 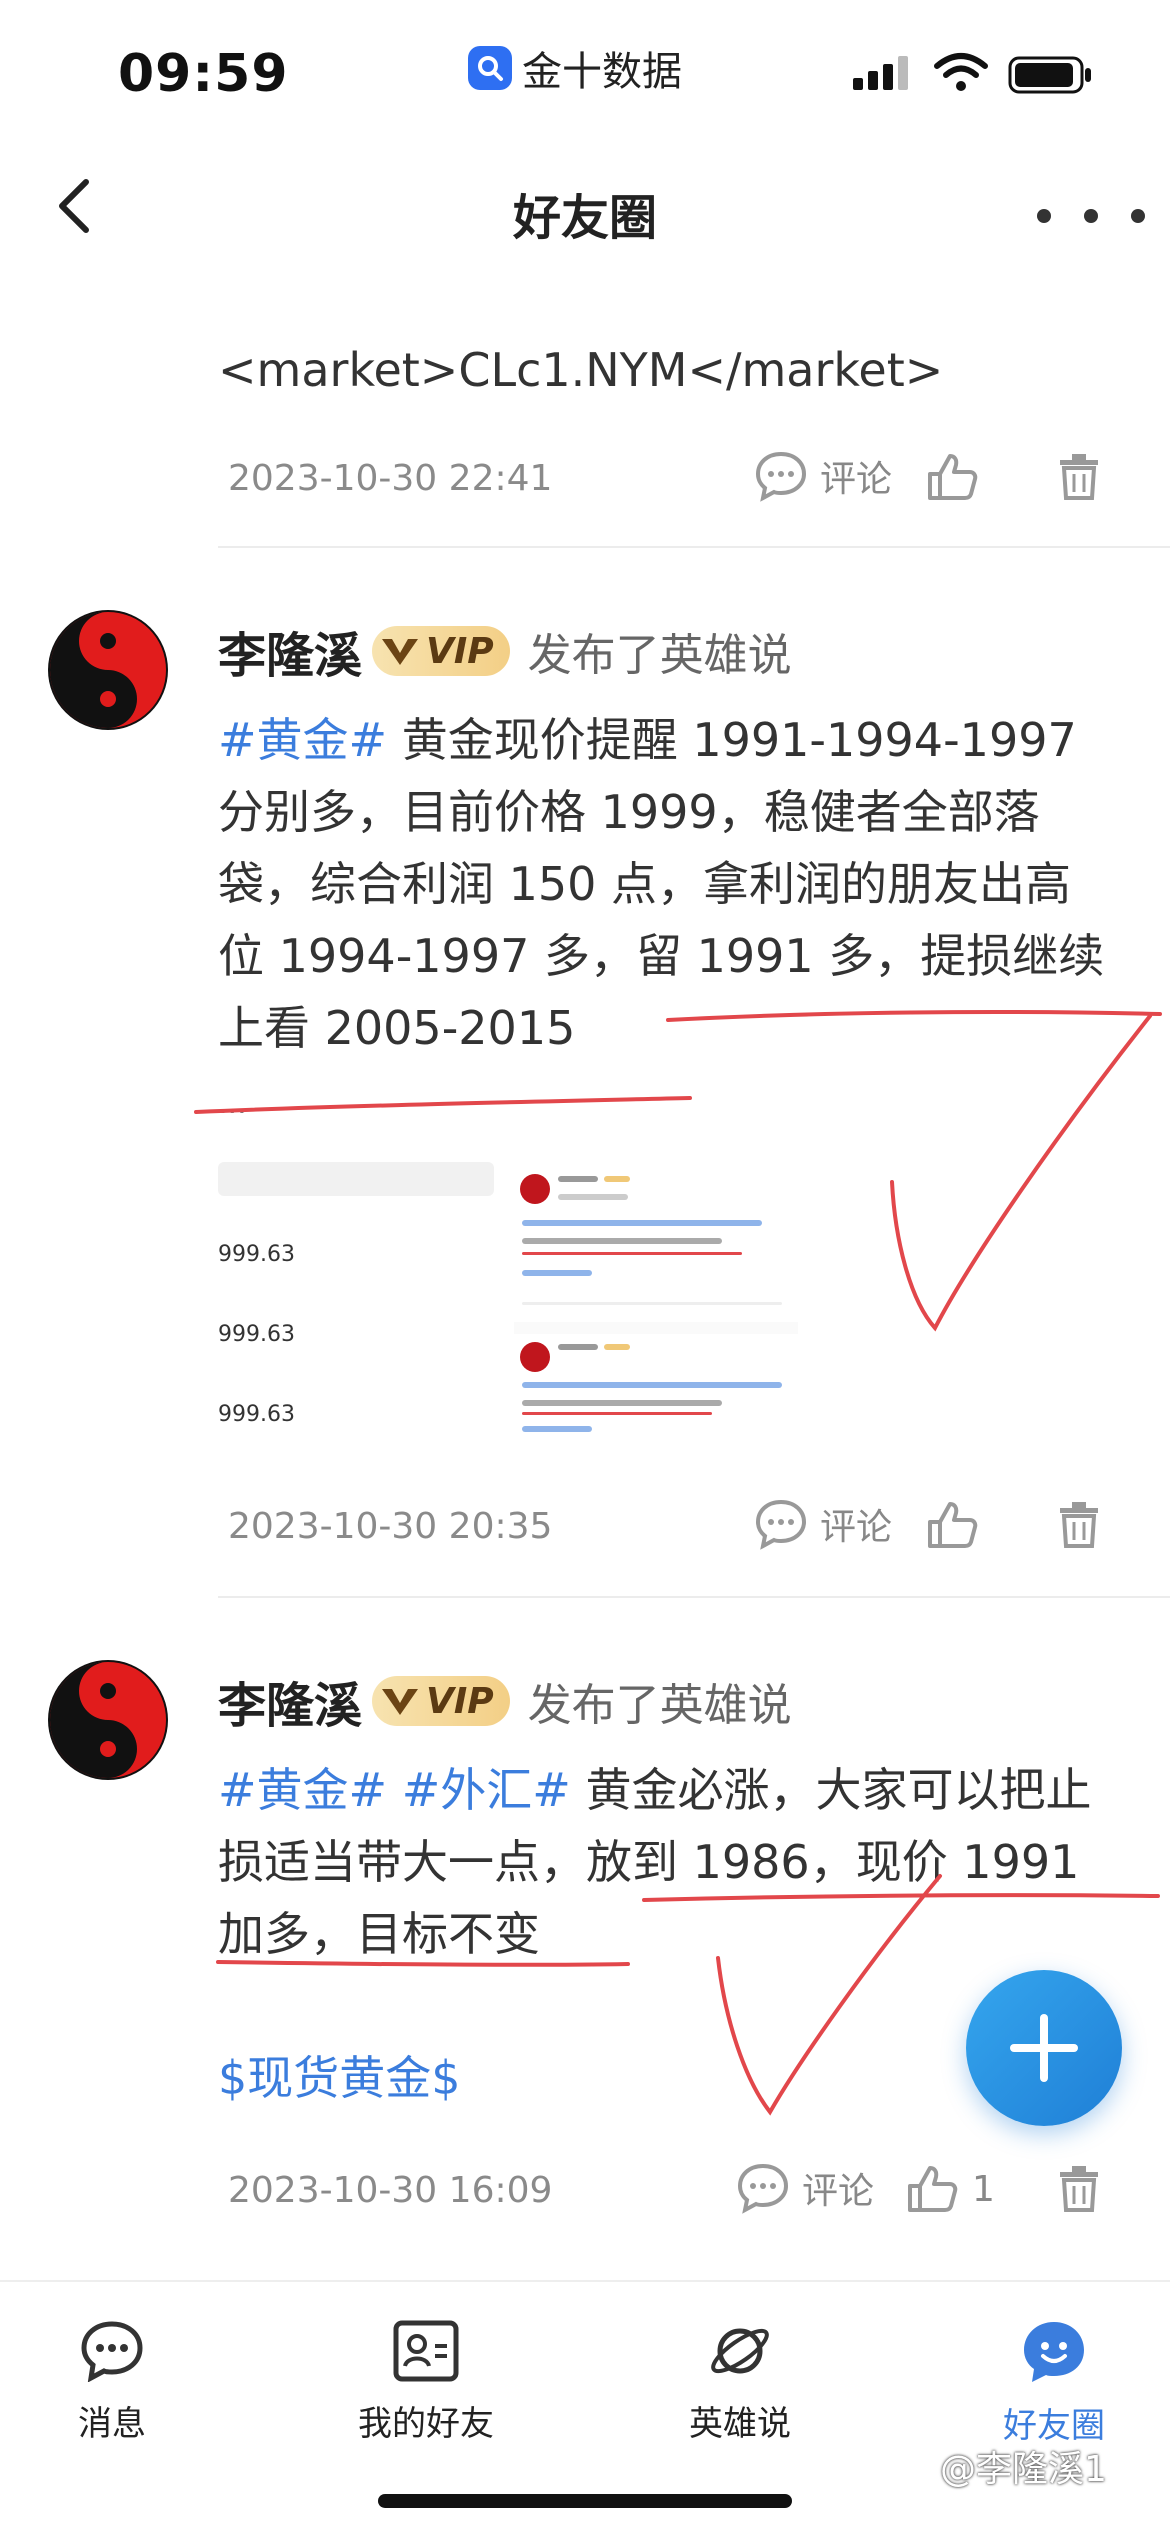 What do you see at coordinates (508, 1302) in the screenshot?
I see `post-image: 999.63 999.63 999.63` at bounding box center [508, 1302].